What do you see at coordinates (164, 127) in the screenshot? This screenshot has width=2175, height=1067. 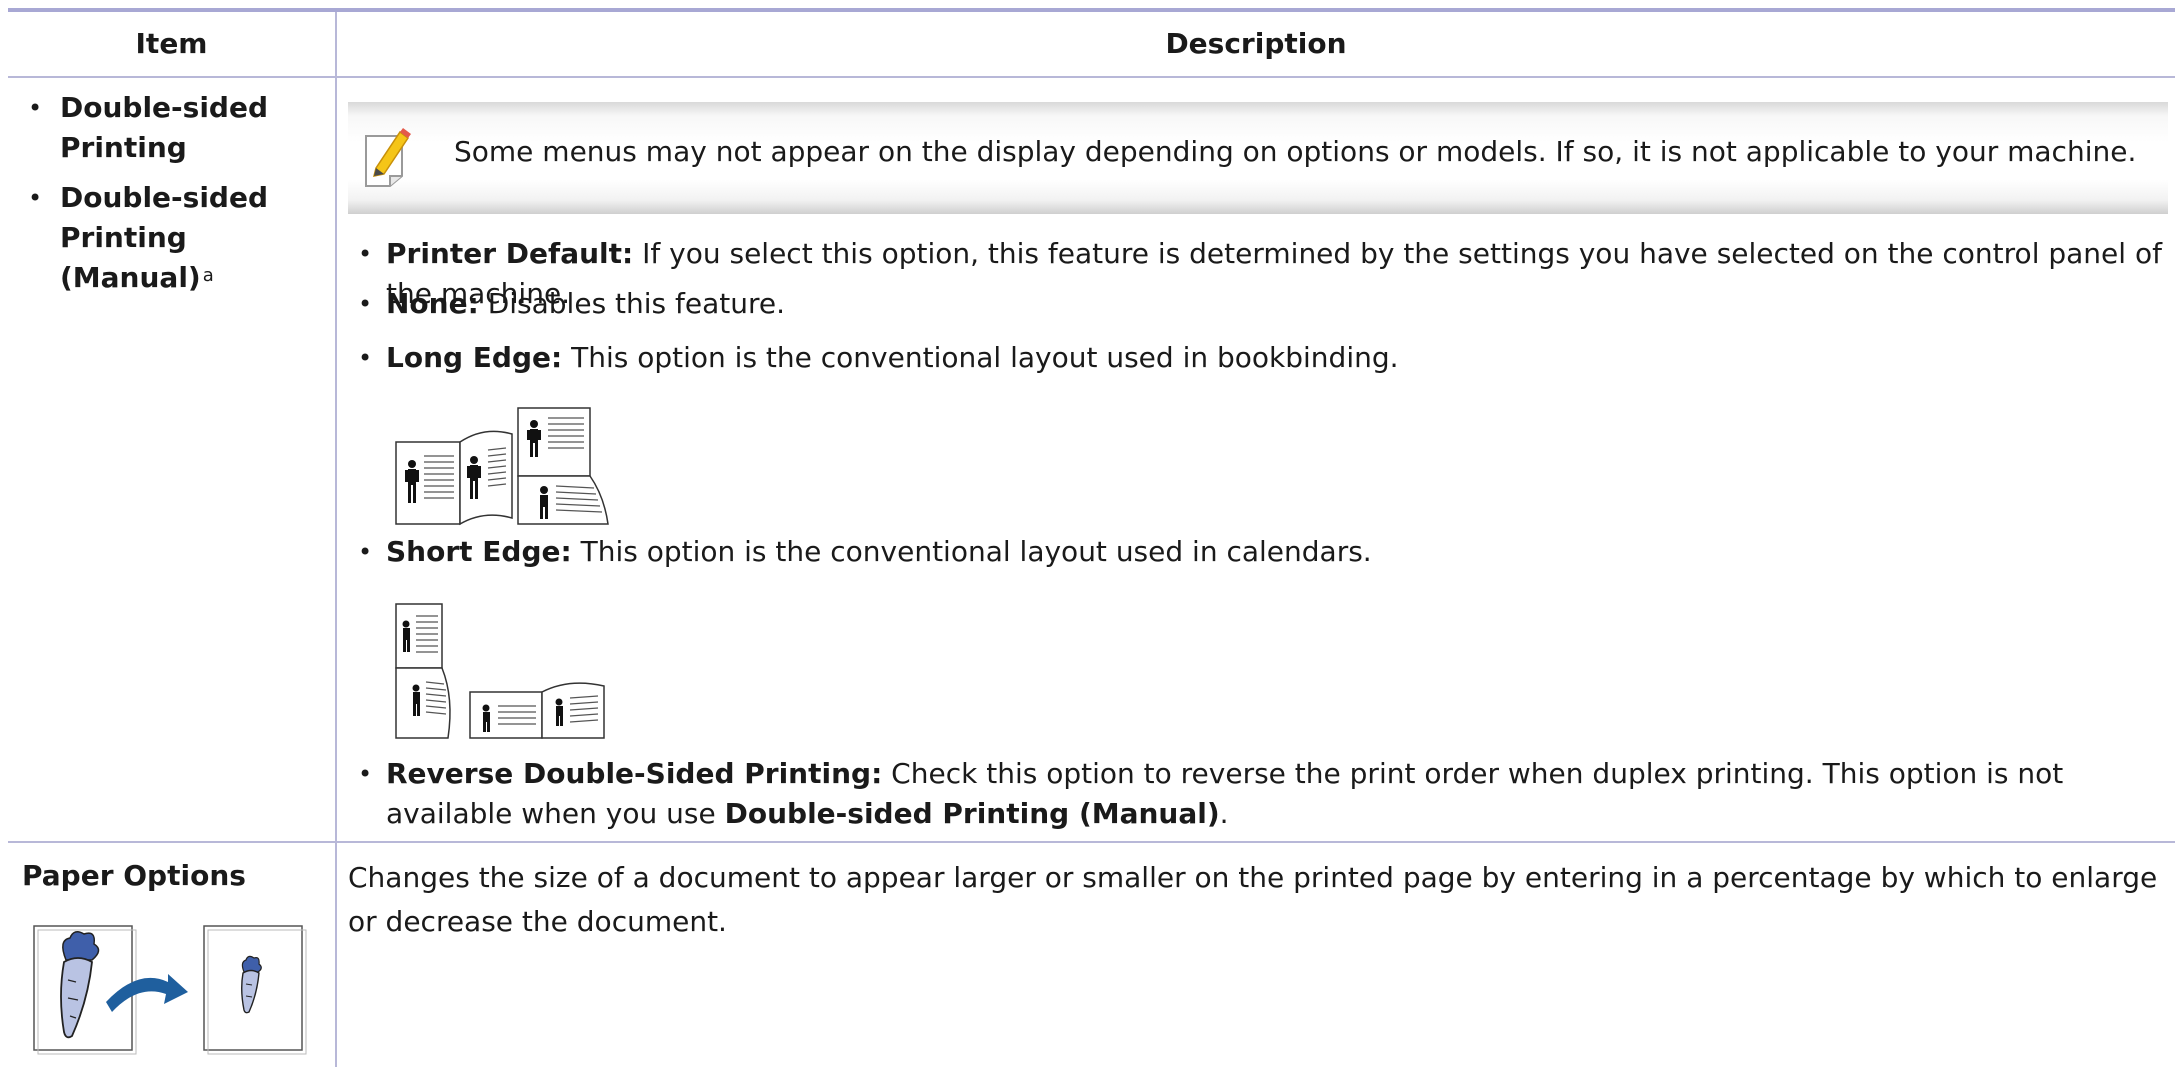 I see `item-label: Double-sided Printing` at bounding box center [164, 127].